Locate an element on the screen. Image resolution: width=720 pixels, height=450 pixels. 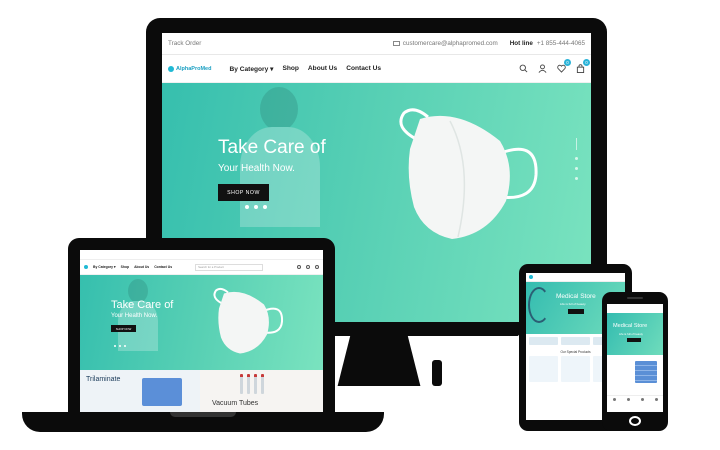
vertical-slide-indicator is located at coordinates (576, 159).